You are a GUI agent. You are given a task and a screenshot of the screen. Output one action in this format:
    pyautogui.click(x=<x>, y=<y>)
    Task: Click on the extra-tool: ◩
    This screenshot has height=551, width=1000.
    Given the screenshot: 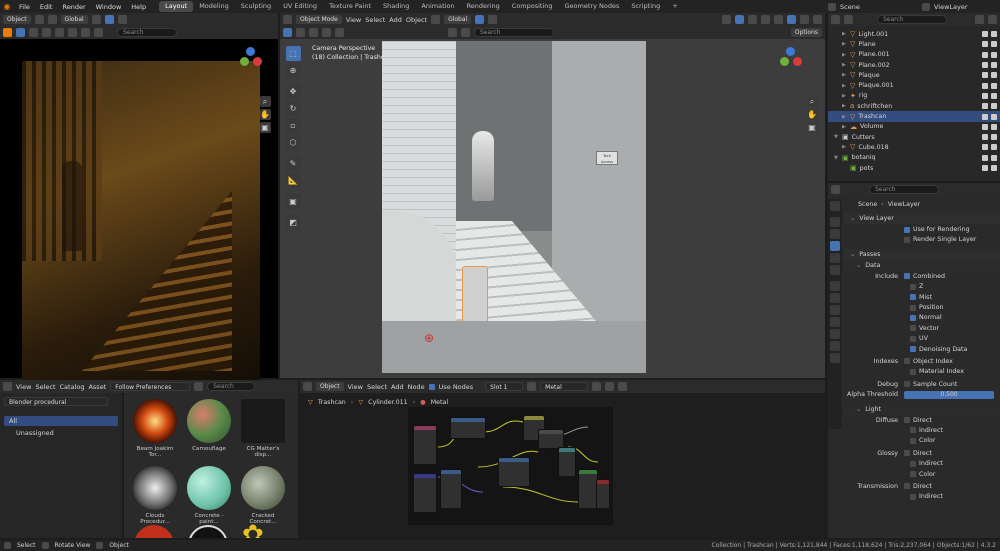 What is the action you would take?
    pyautogui.click(x=293, y=222)
    